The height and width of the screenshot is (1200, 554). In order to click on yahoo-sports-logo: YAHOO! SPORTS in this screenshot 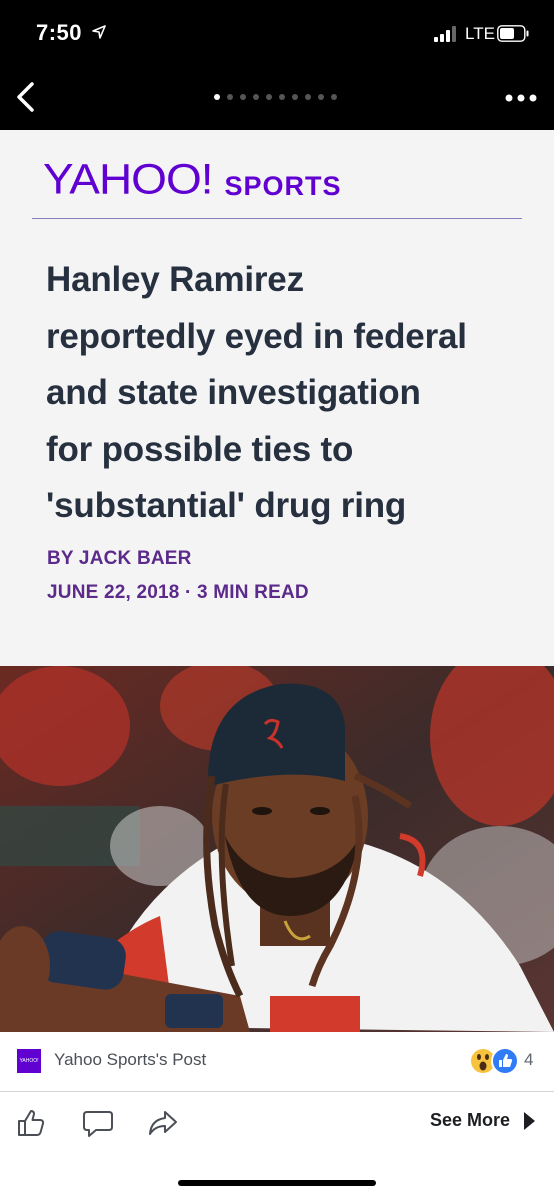, I will do `click(192, 177)`.